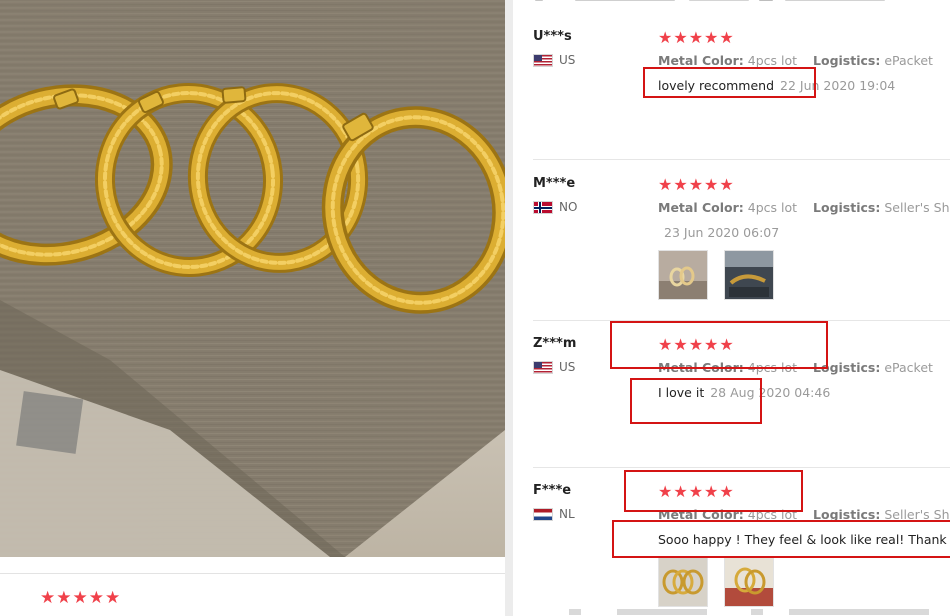  Describe the element at coordinates (722, 232) in the screenshot. I see `review-date: 23 Jun 2020 06:07` at that location.